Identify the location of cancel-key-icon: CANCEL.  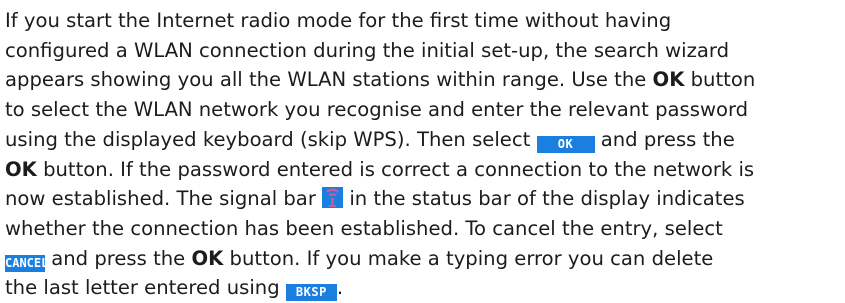
(27, 263).